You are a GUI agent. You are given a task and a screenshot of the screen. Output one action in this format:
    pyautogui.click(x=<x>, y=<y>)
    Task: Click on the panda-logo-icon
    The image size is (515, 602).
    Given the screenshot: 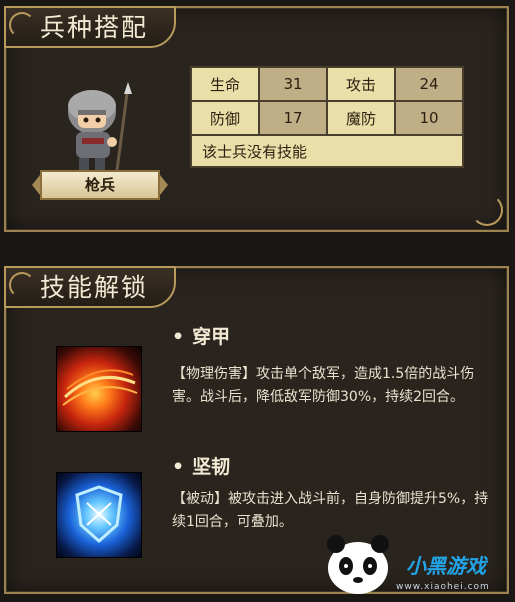 What is the action you would take?
    pyautogui.click(x=358, y=564)
    